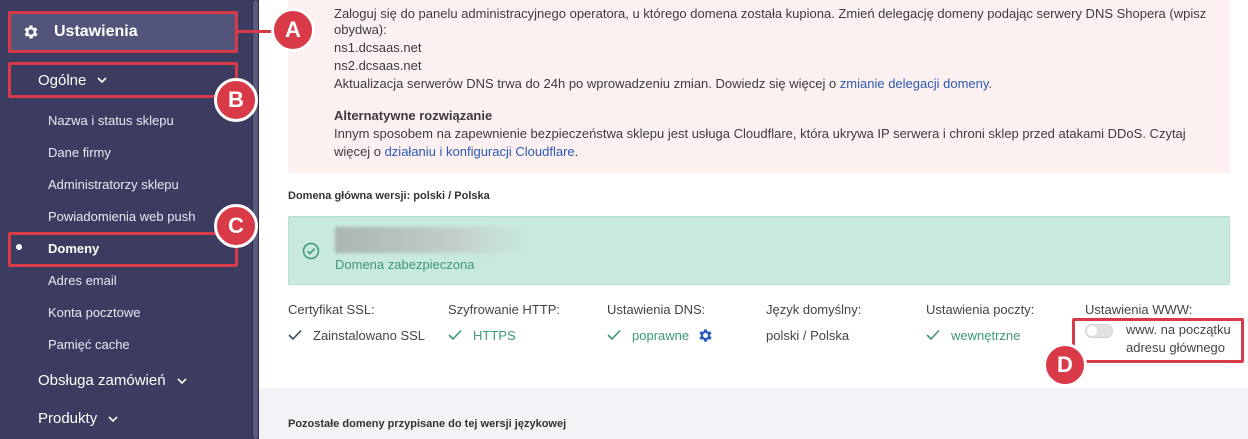  What do you see at coordinates (331, 309) in the screenshot?
I see `ssl-header: Certyfikat SSL:` at bounding box center [331, 309].